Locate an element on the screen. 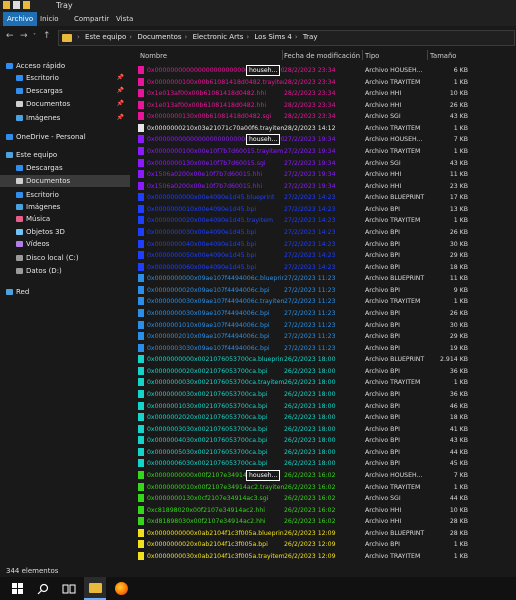  sidebar-item-documentos: Documentos 📌 is located at coordinates (65, 104).